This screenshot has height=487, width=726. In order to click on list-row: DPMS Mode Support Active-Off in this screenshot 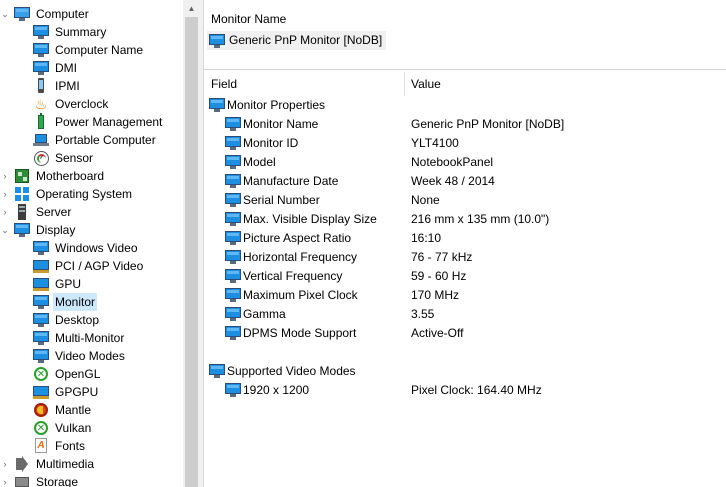, I will do `click(465, 333)`.